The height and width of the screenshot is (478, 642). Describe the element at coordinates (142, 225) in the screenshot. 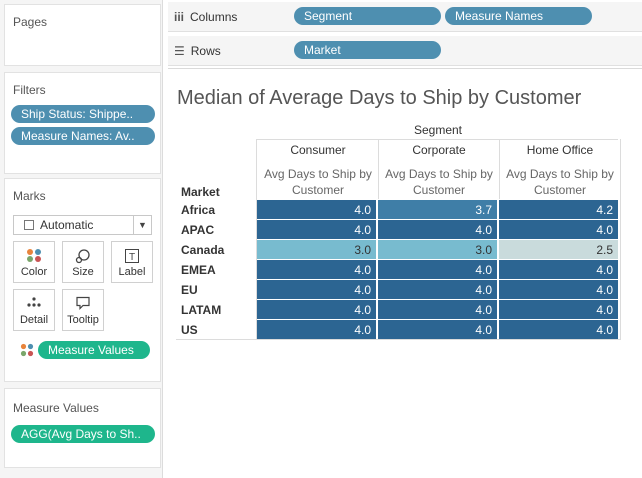

I see `chevron-down-icon: ▼` at that location.